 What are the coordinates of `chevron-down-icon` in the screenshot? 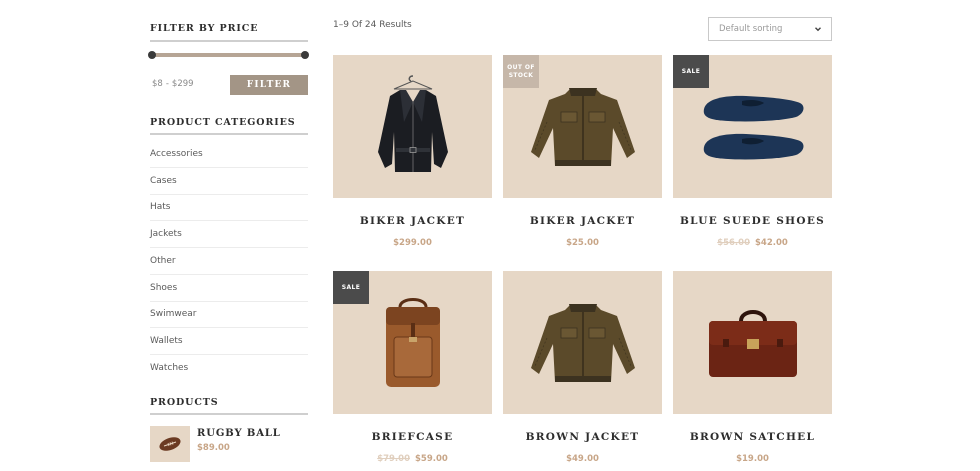 It's located at (818, 29).